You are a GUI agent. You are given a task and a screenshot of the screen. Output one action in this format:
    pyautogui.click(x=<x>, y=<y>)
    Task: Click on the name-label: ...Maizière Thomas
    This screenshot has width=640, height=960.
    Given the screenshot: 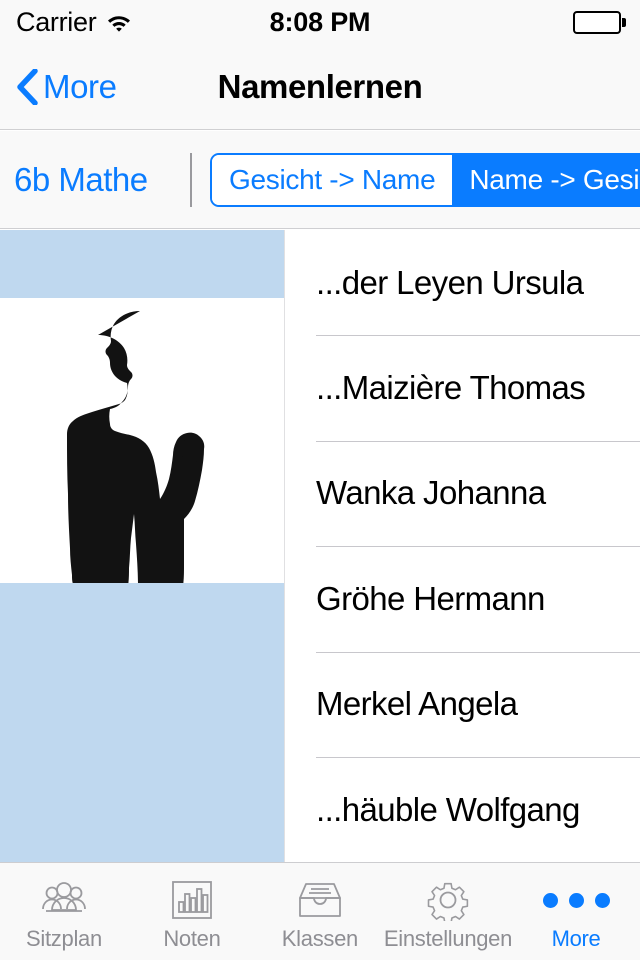 What is the action you would take?
    pyautogui.click(x=451, y=388)
    